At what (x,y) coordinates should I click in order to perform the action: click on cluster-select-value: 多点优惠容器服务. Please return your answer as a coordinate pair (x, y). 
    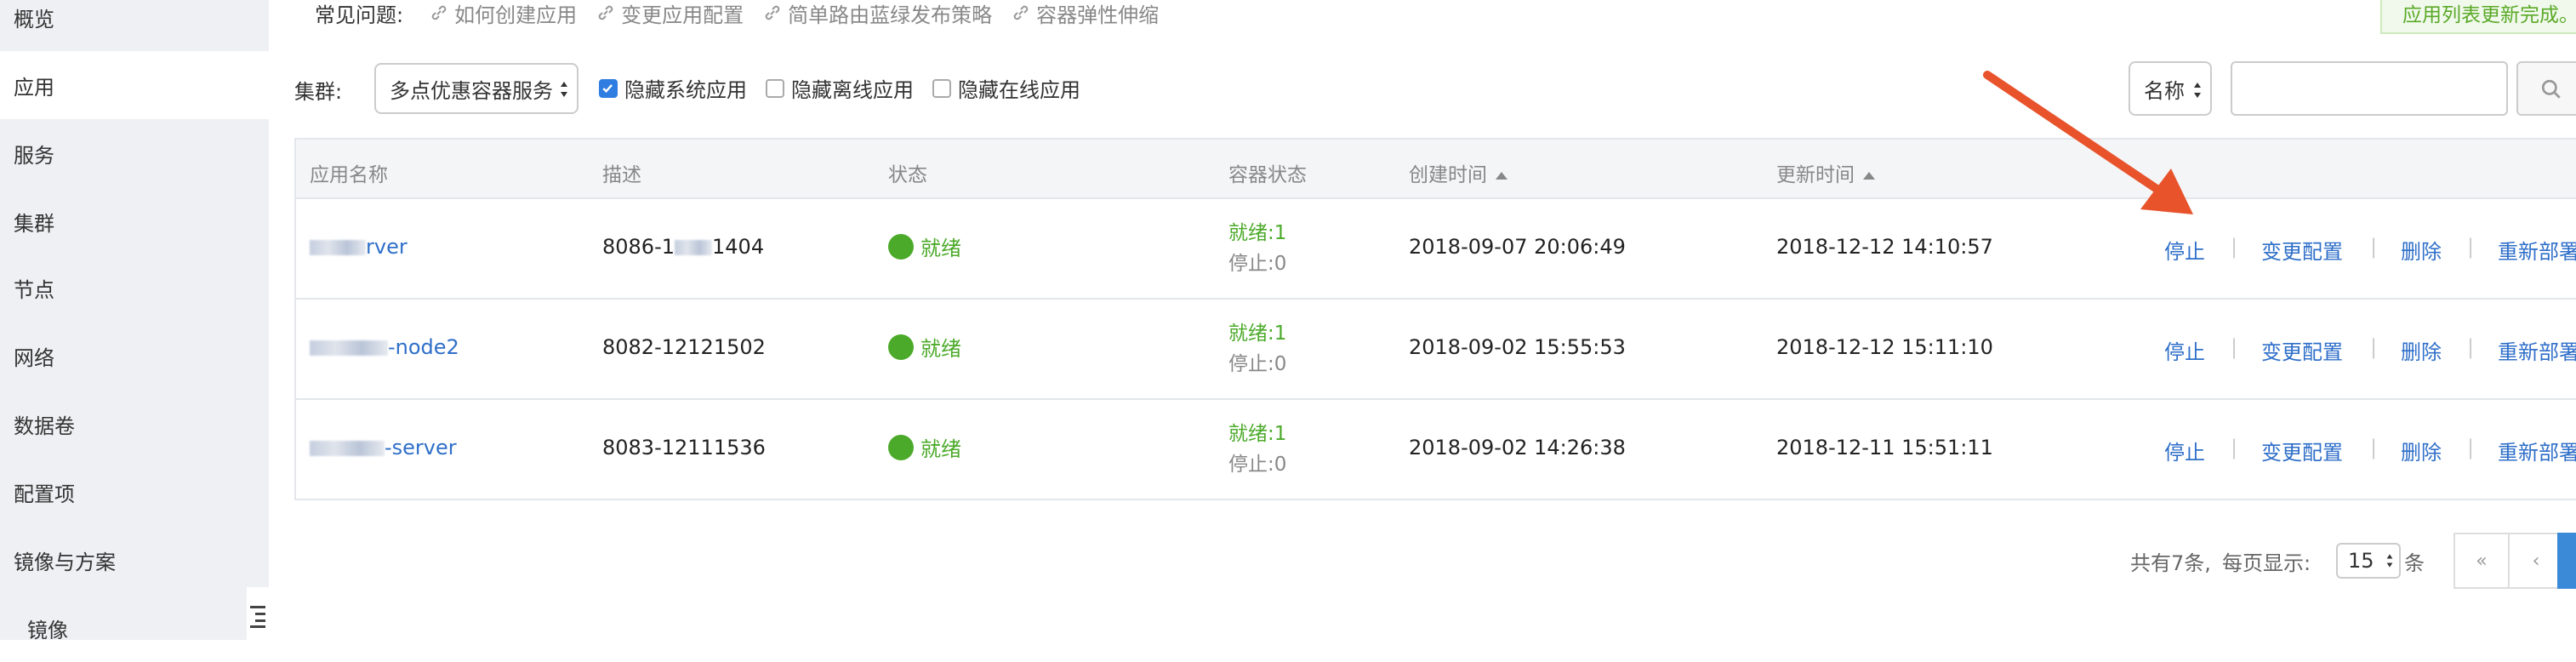
    Looking at the image, I should click on (471, 90).